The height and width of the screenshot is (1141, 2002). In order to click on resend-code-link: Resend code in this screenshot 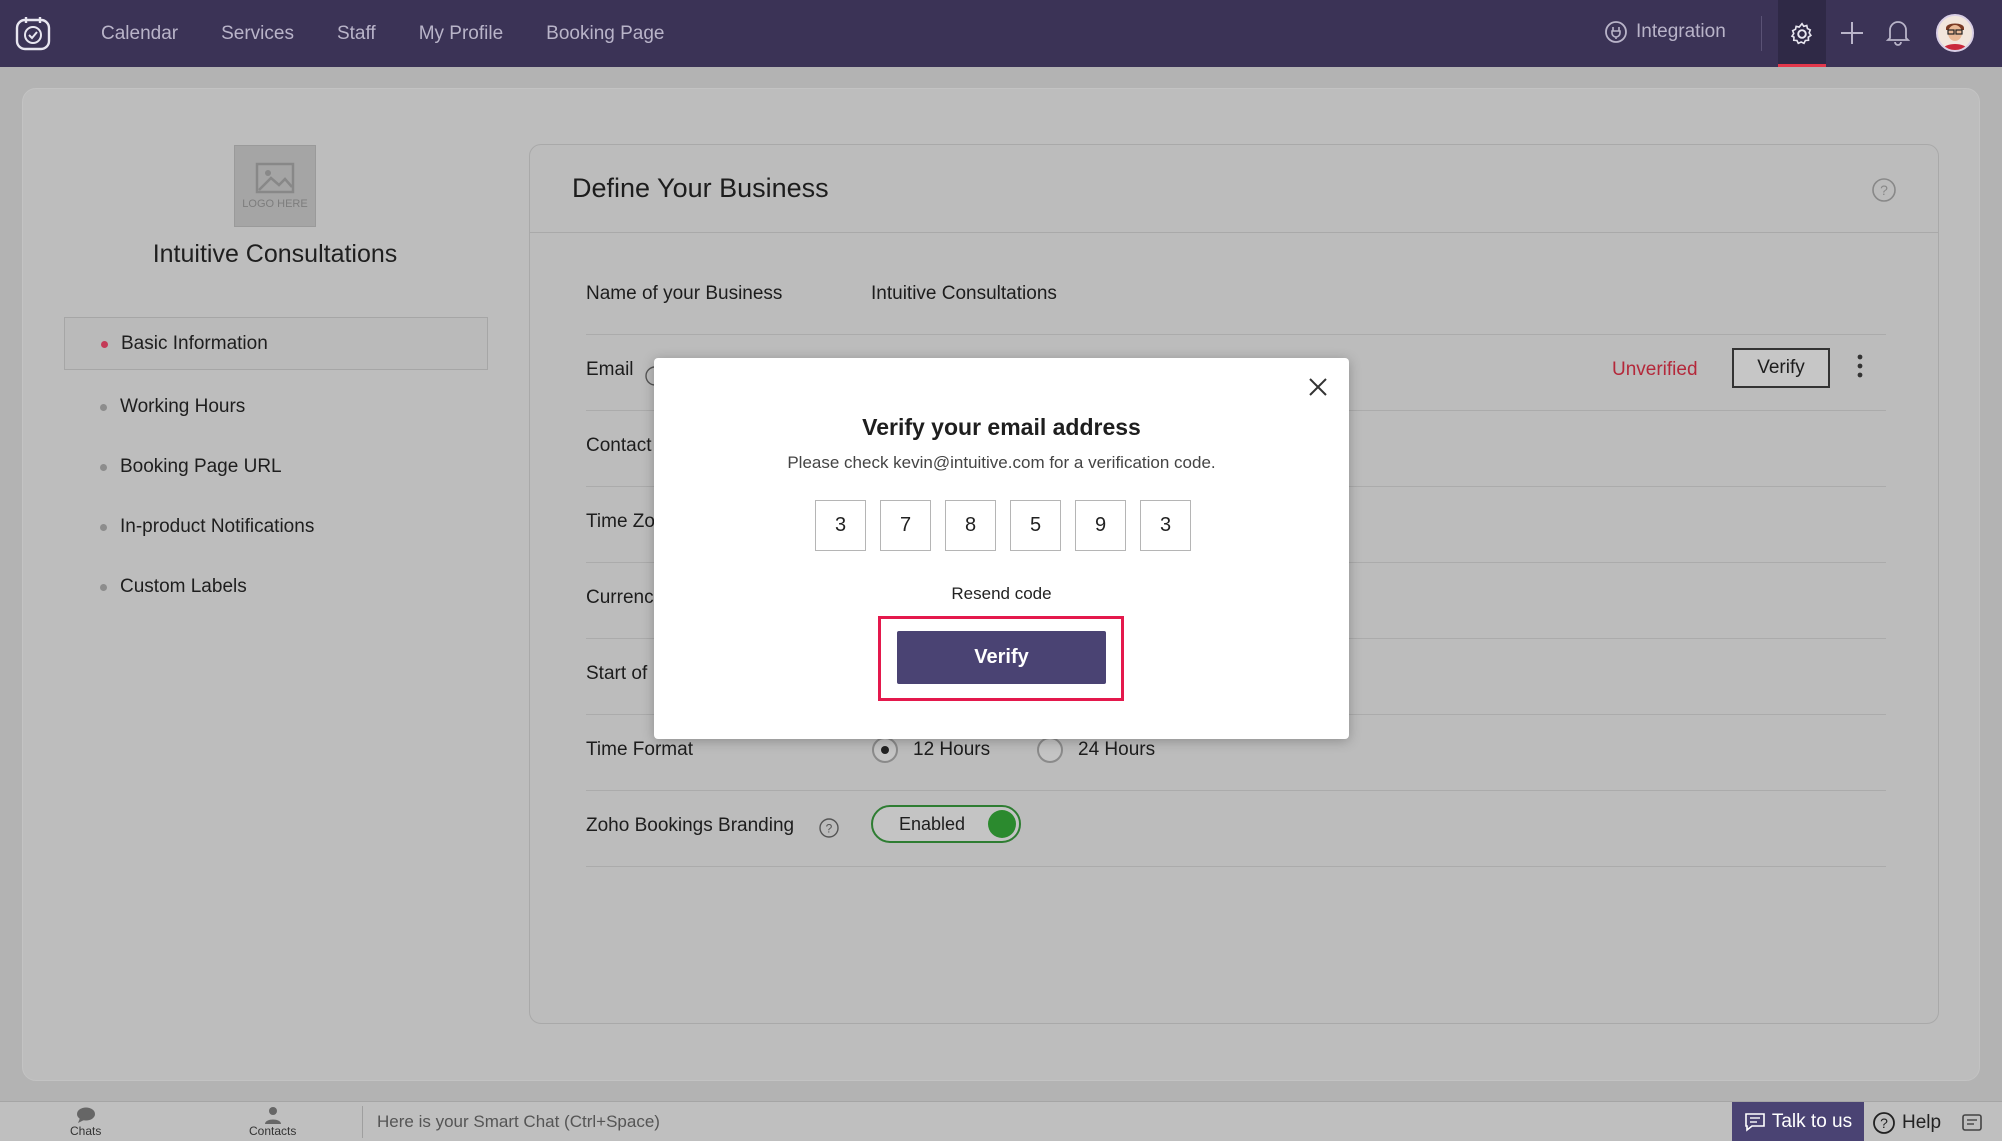, I will do `click(1001, 594)`.